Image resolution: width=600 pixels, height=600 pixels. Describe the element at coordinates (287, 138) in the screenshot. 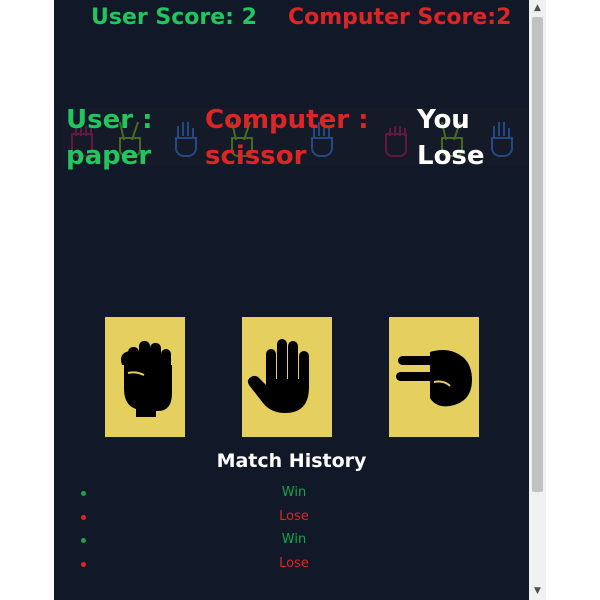

I see `computer-choice: Computer : scissor` at that location.